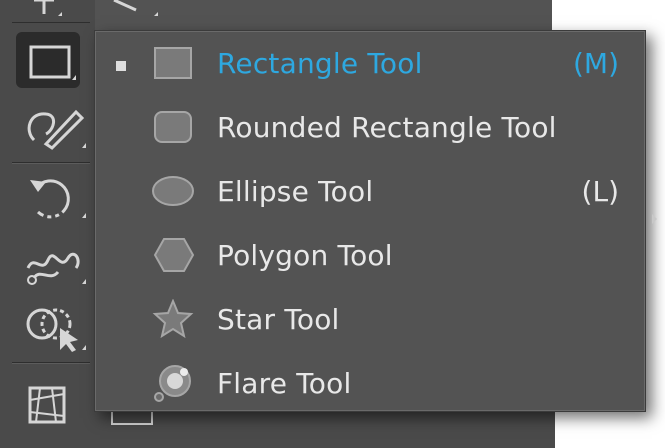 The height and width of the screenshot is (448, 665). I want to click on chevron-right-icon, so click(654, 219).